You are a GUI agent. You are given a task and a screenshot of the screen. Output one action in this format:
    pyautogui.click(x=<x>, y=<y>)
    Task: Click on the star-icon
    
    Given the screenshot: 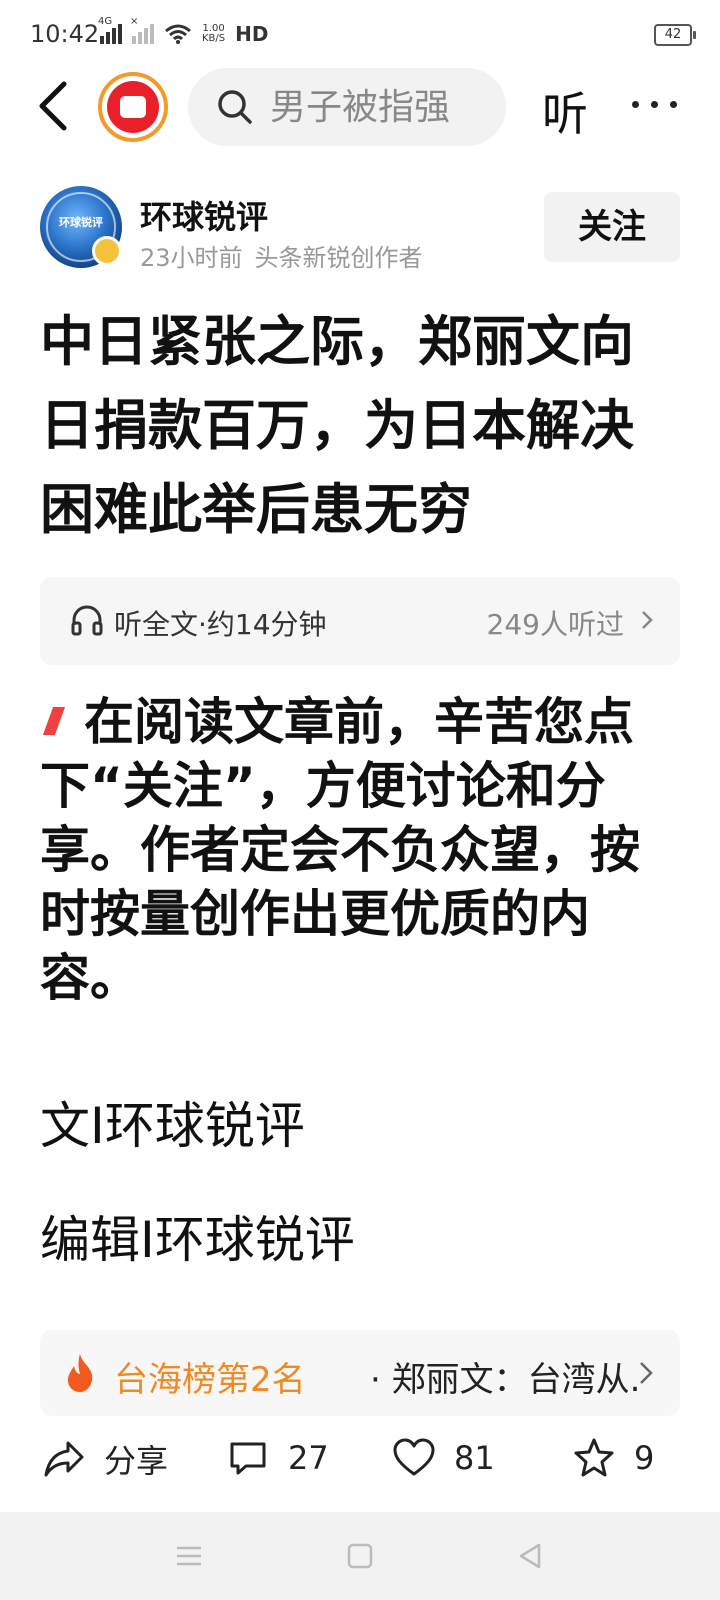 What is the action you would take?
    pyautogui.click(x=594, y=1457)
    